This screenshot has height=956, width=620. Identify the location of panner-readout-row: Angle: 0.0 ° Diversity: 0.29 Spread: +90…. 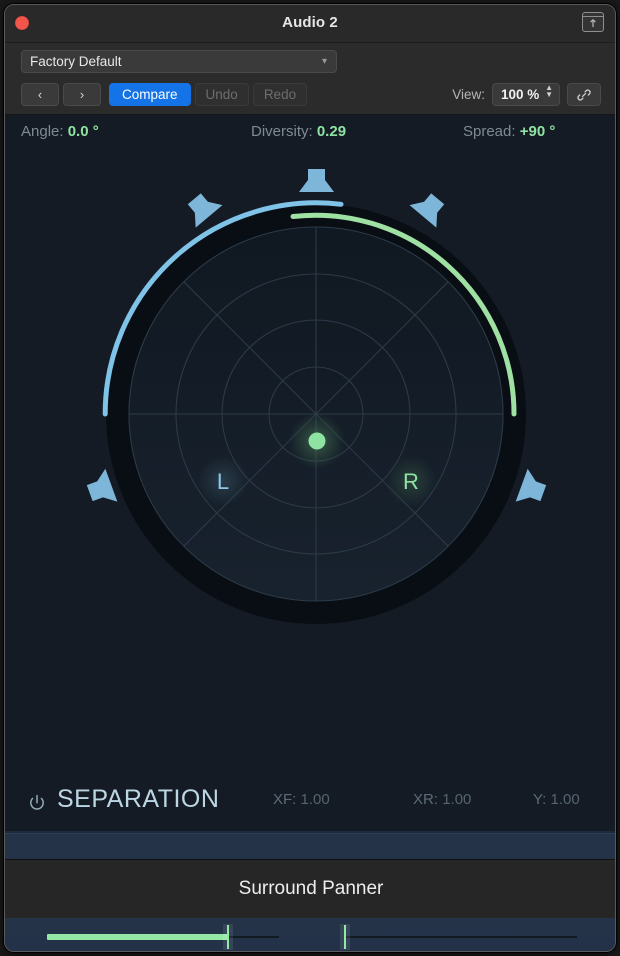
(310, 132).